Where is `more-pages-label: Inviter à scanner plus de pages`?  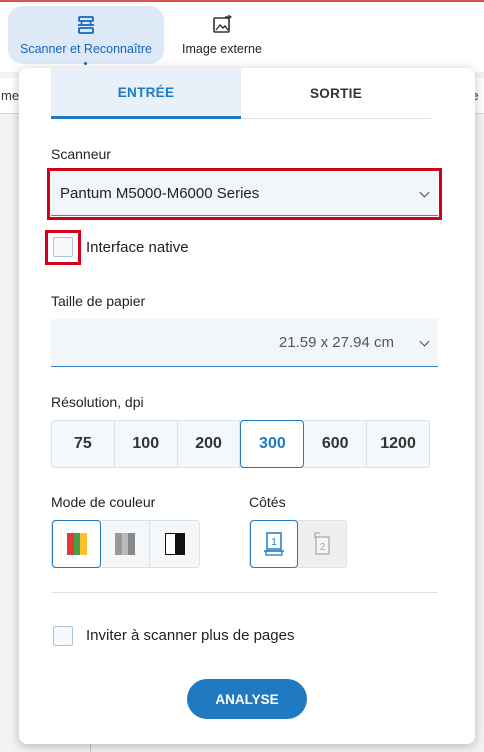 more-pages-label: Inviter à scanner plus de pages is located at coordinates (190, 635).